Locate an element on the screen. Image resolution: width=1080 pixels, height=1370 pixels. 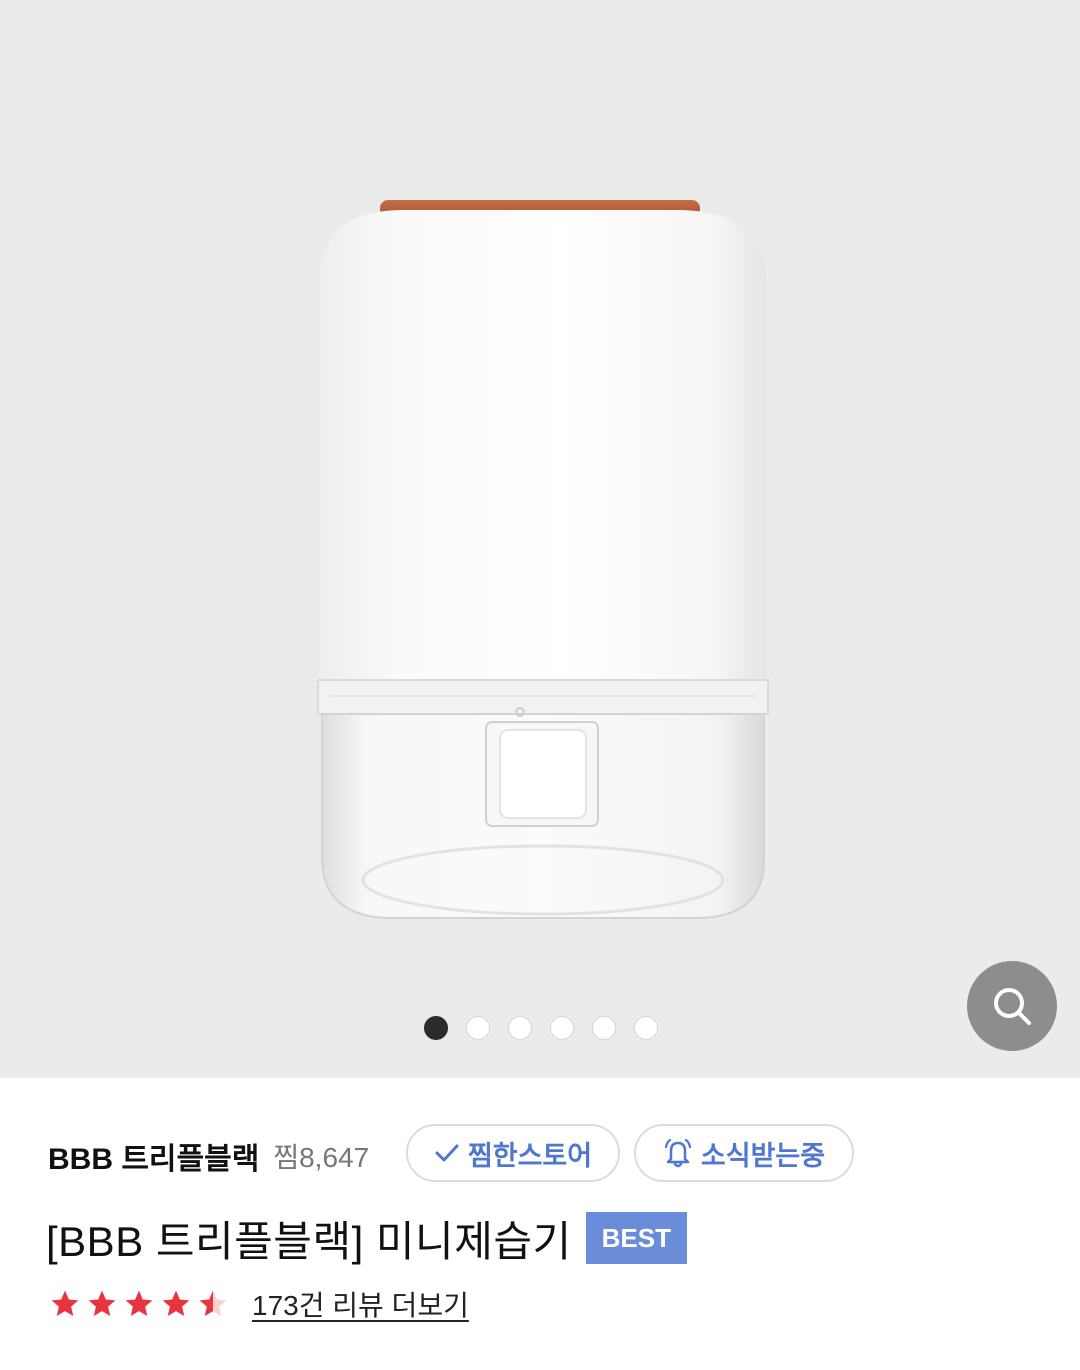
wished-store-button: 찜한스토어 is located at coordinates (513, 1153).